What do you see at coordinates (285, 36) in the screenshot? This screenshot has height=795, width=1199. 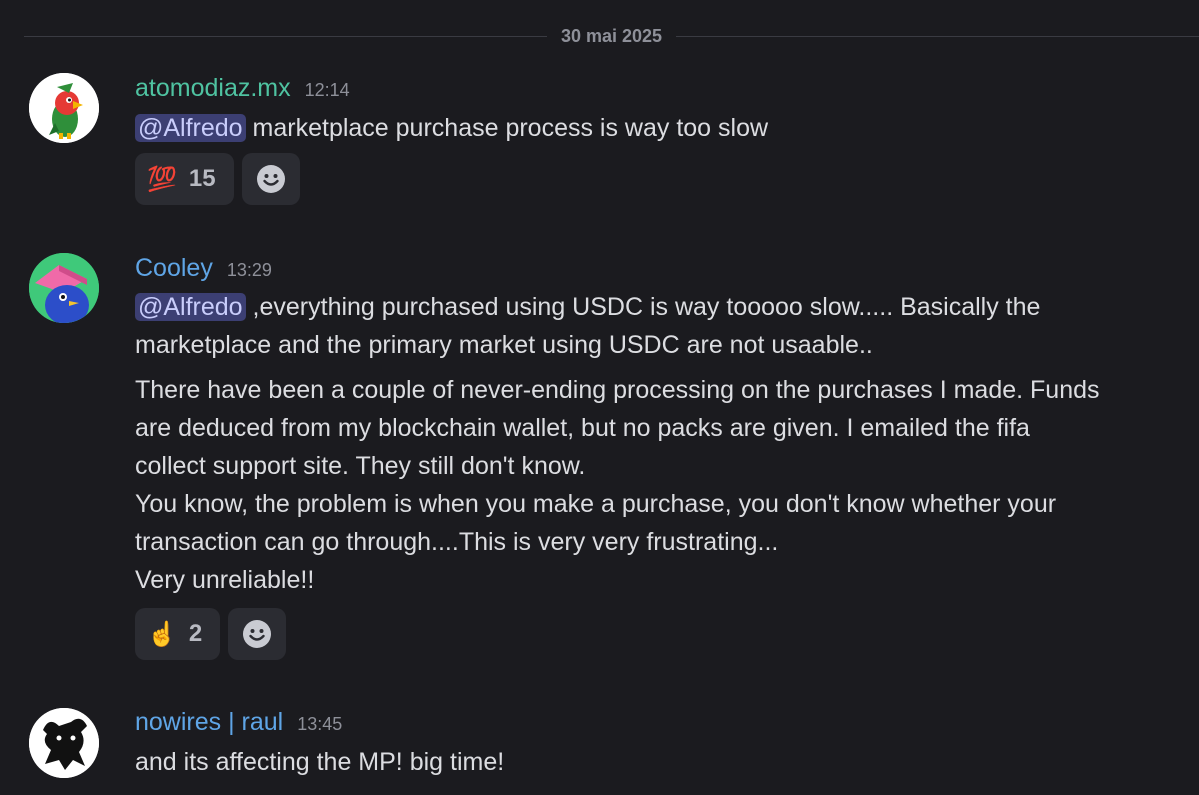 I see `divider-line-left` at bounding box center [285, 36].